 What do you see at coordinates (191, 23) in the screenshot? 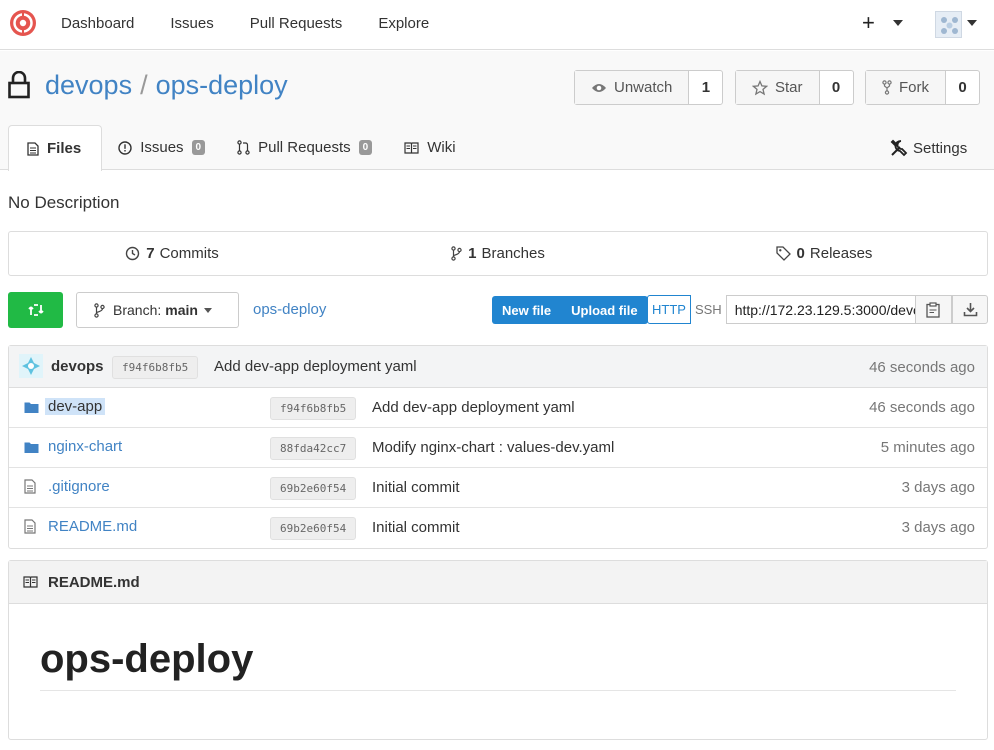
I see `nav-issues: Issues` at bounding box center [191, 23].